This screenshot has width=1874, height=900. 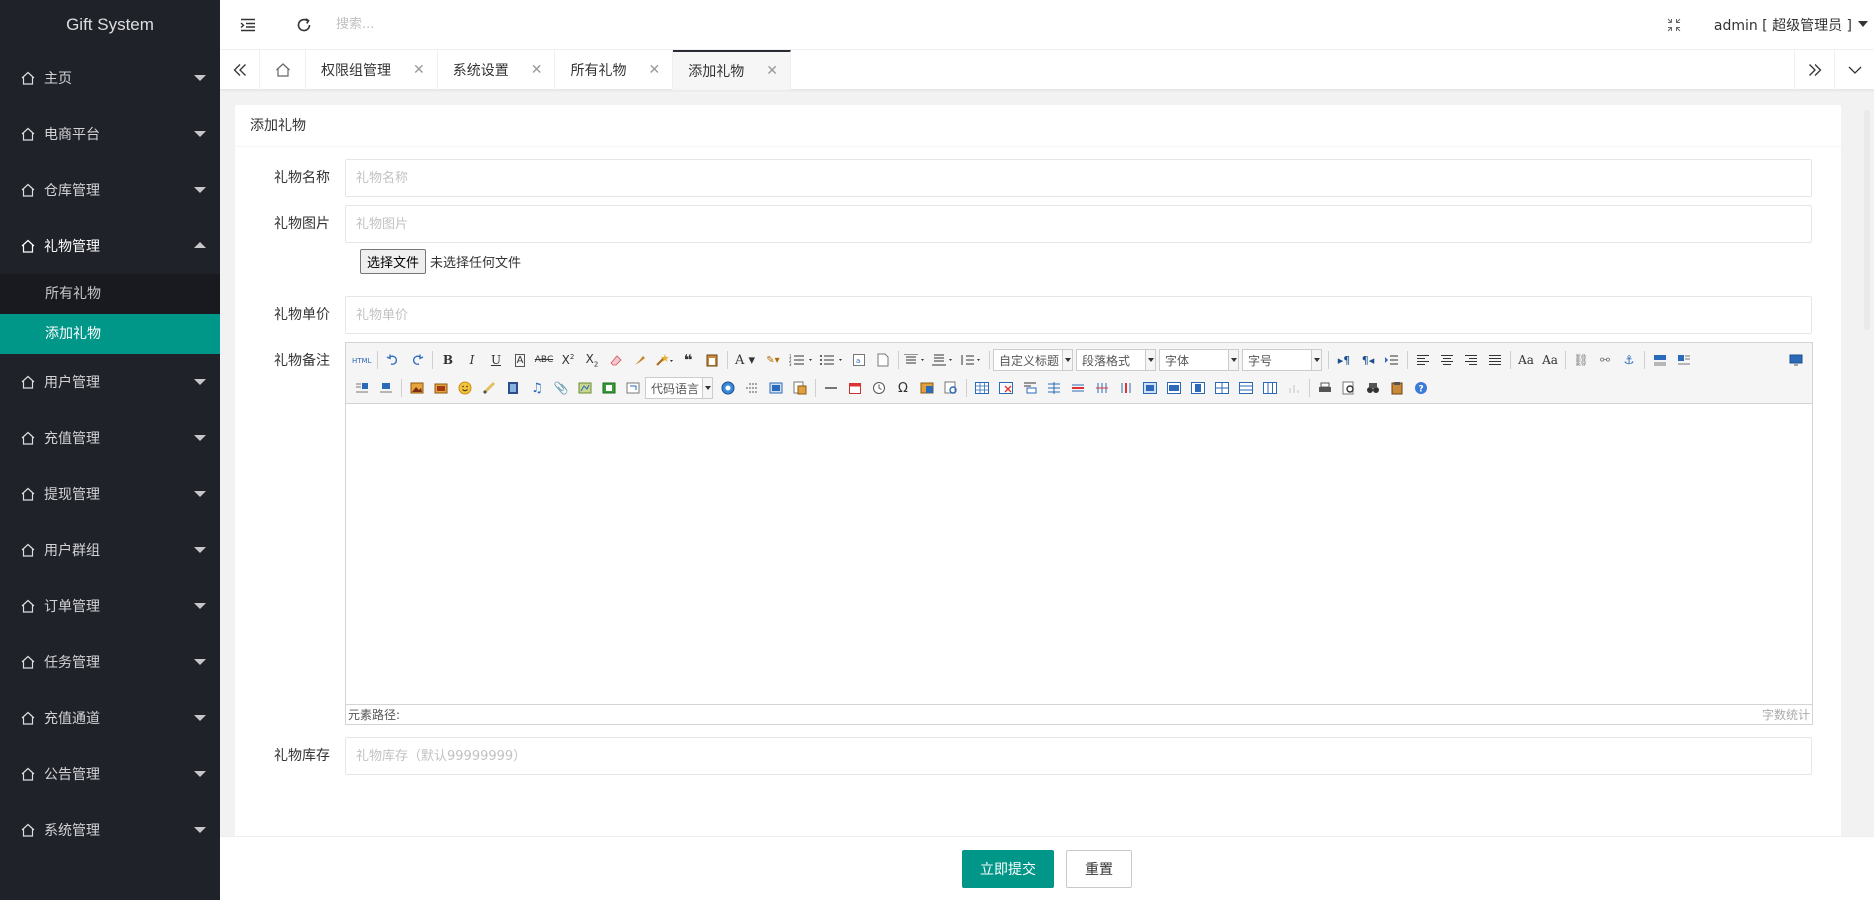 What do you see at coordinates (614, 70) in the screenshot?
I see `tab-all-gifts: 所有礼物 ✕` at bounding box center [614, 70].